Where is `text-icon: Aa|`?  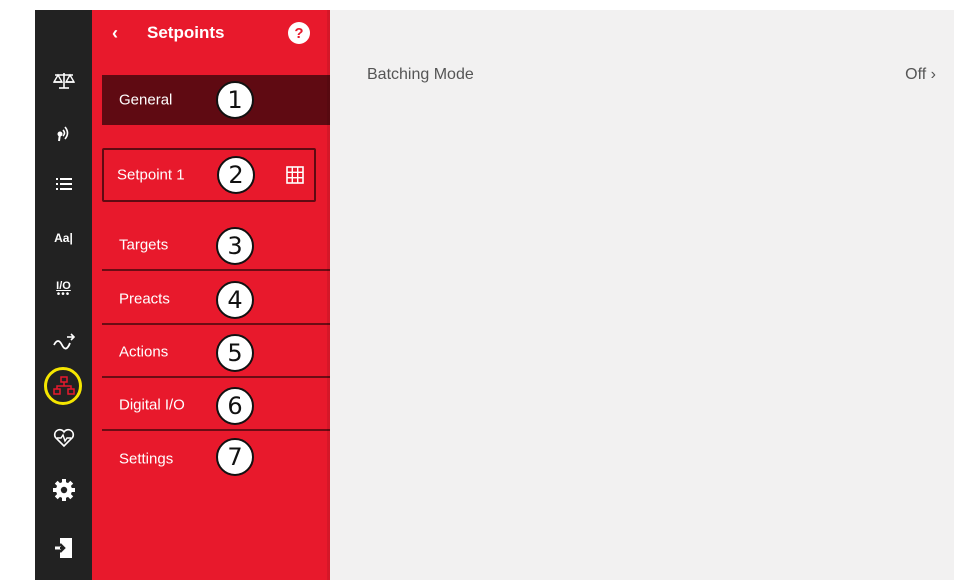 text-icon: Aa| is located at coordinates (63, 238).